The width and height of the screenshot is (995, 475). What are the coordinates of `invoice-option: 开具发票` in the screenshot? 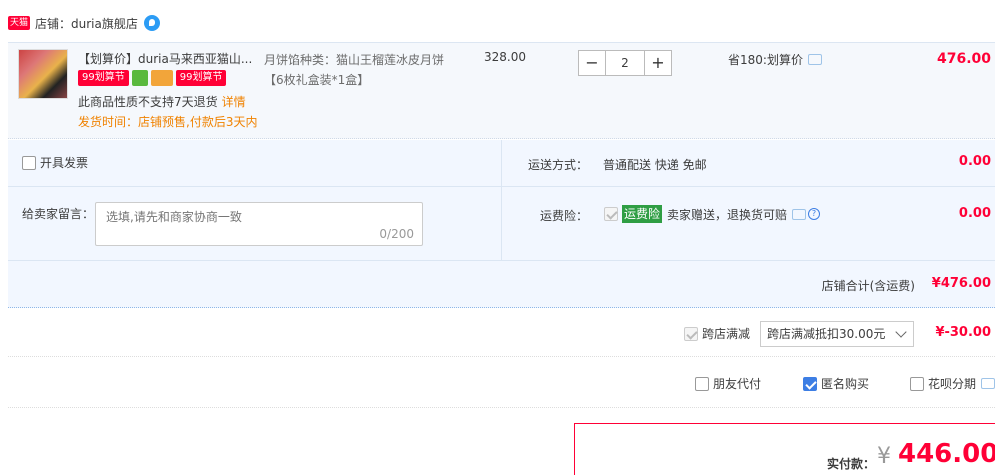 It's located at (55, 162).